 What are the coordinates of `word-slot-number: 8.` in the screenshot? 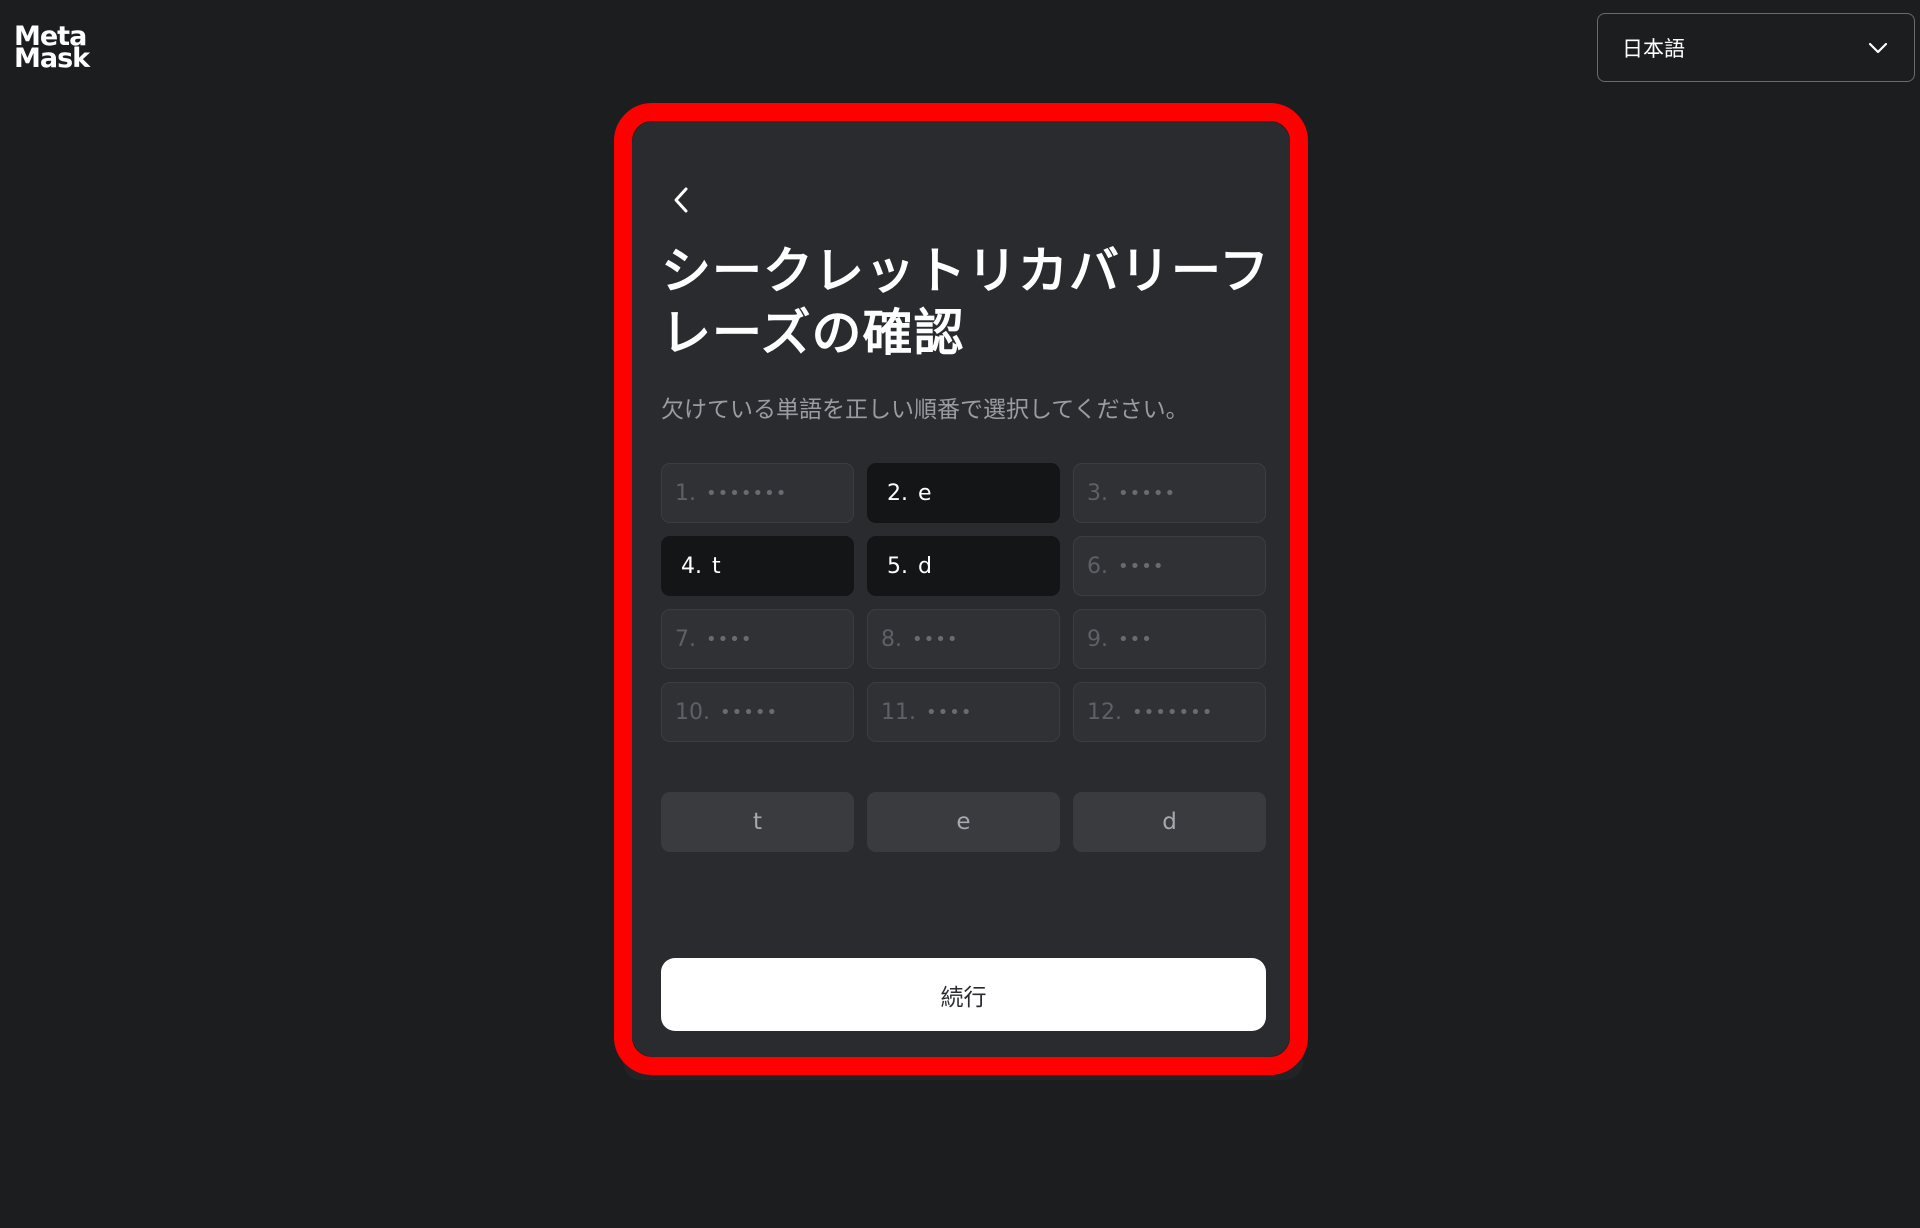 It's located at (891, 639).